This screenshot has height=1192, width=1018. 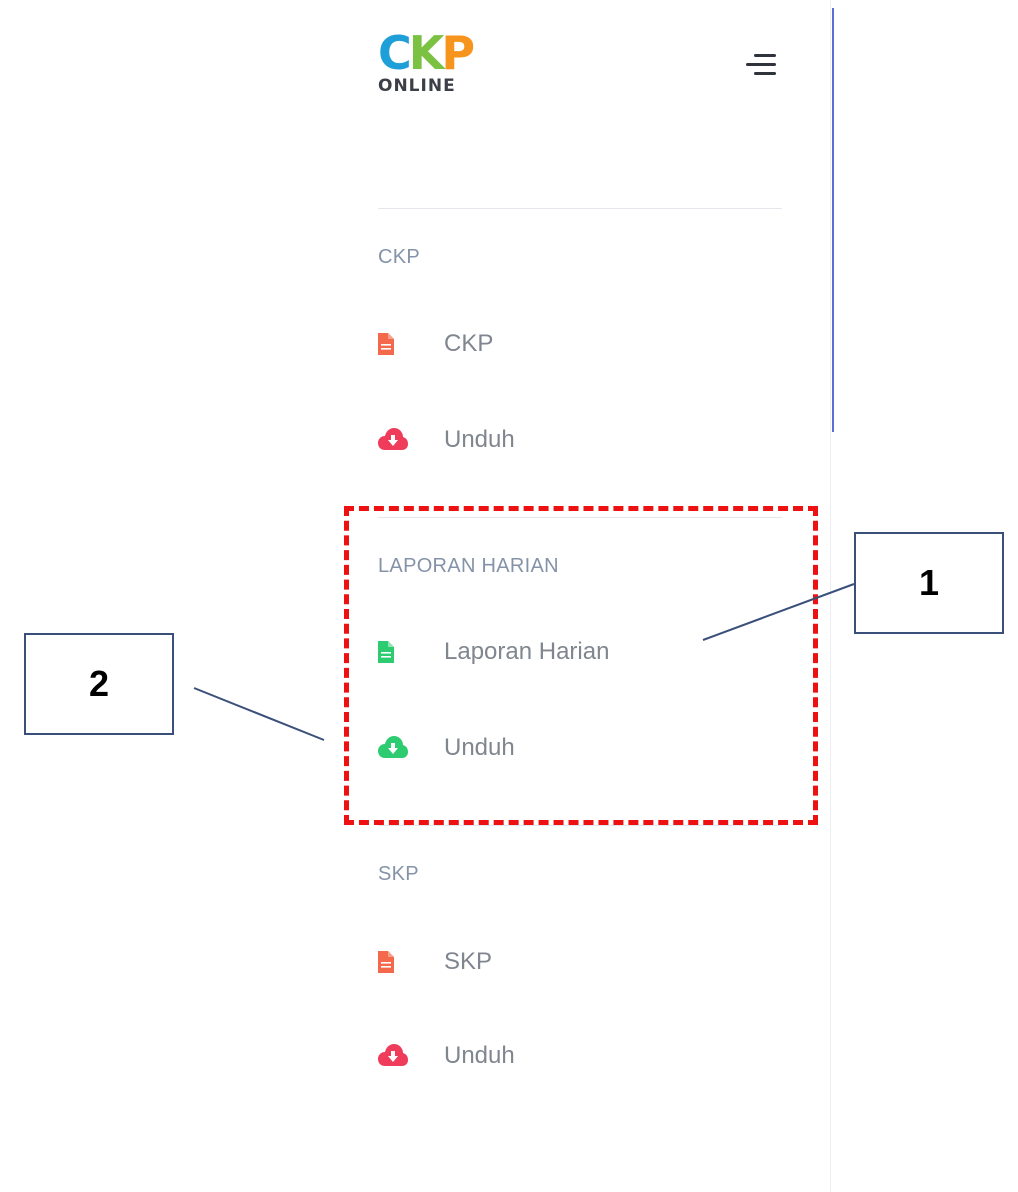 I want to click on sidebar-item-skp: SKP, so click(x=580, y=962).